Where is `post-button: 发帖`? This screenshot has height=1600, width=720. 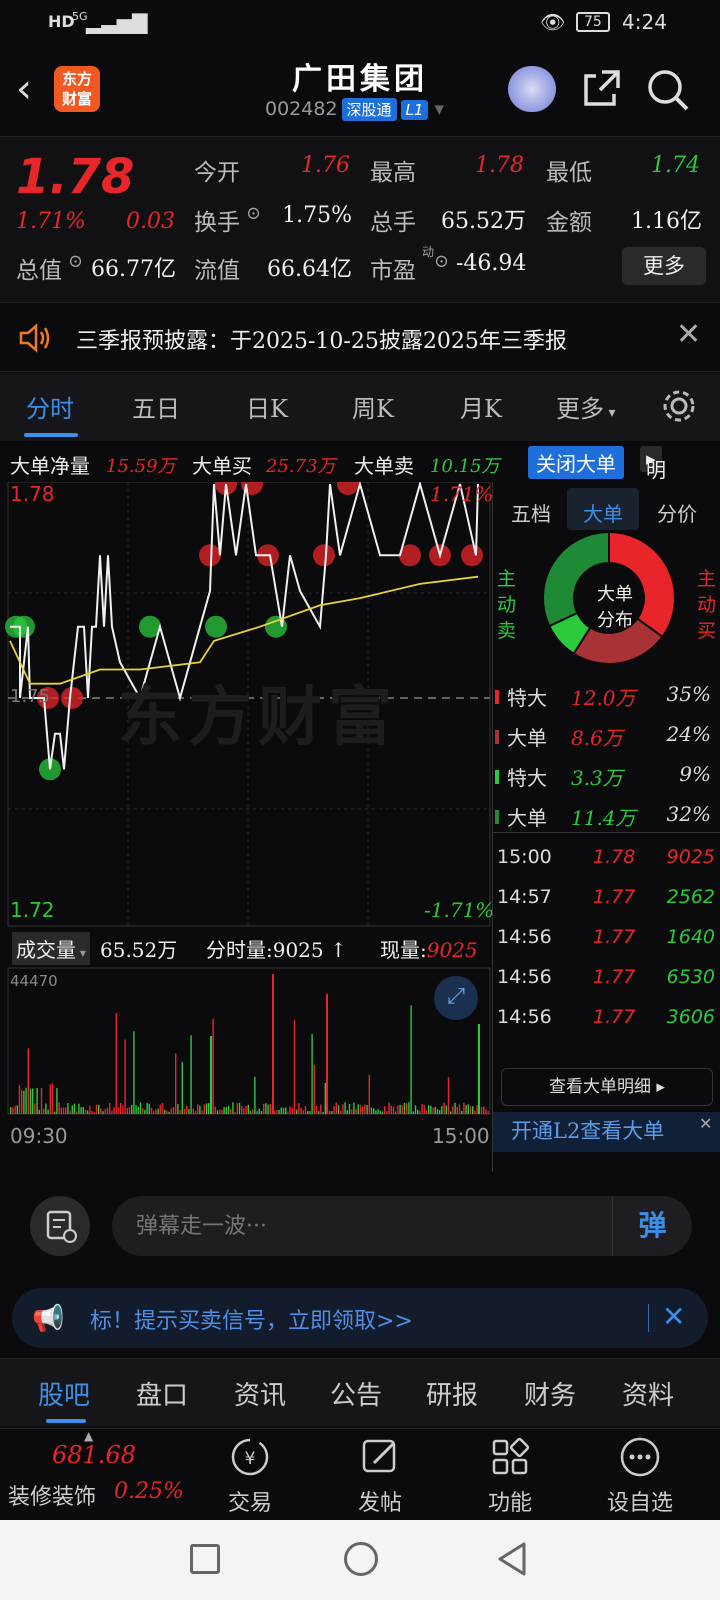 post-button: 发帖 is located at coordinates (380, 1473).